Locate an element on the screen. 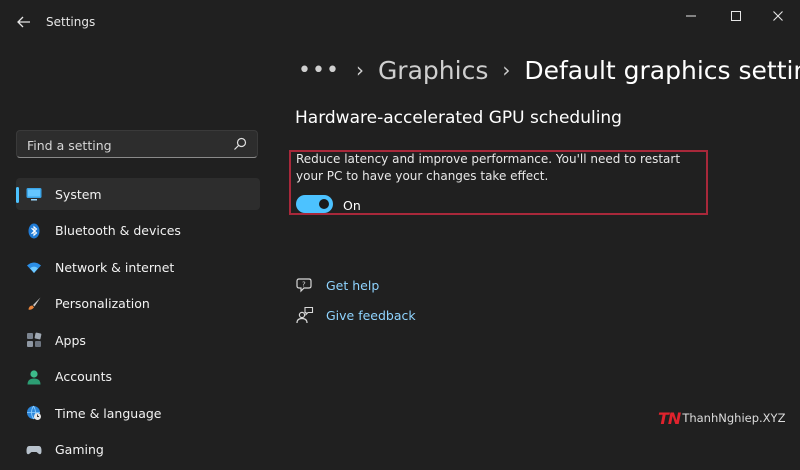 The height and width of the screenshot is (470, 800). gpu-scheduling-toggle is located at coordinates (314, 204).